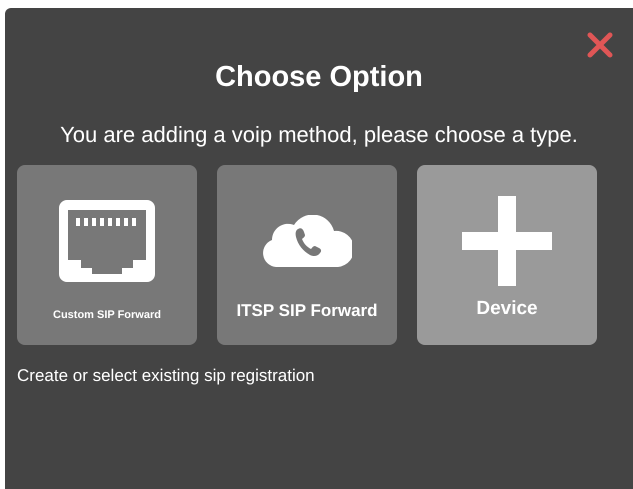 Image resolution: width=633 pixels, height=489 pixels. What do you see at coordinates (307, 311) in the screenshot?
I see `option-label: ITSP SIP Forward` at bounding box center [307, 311].